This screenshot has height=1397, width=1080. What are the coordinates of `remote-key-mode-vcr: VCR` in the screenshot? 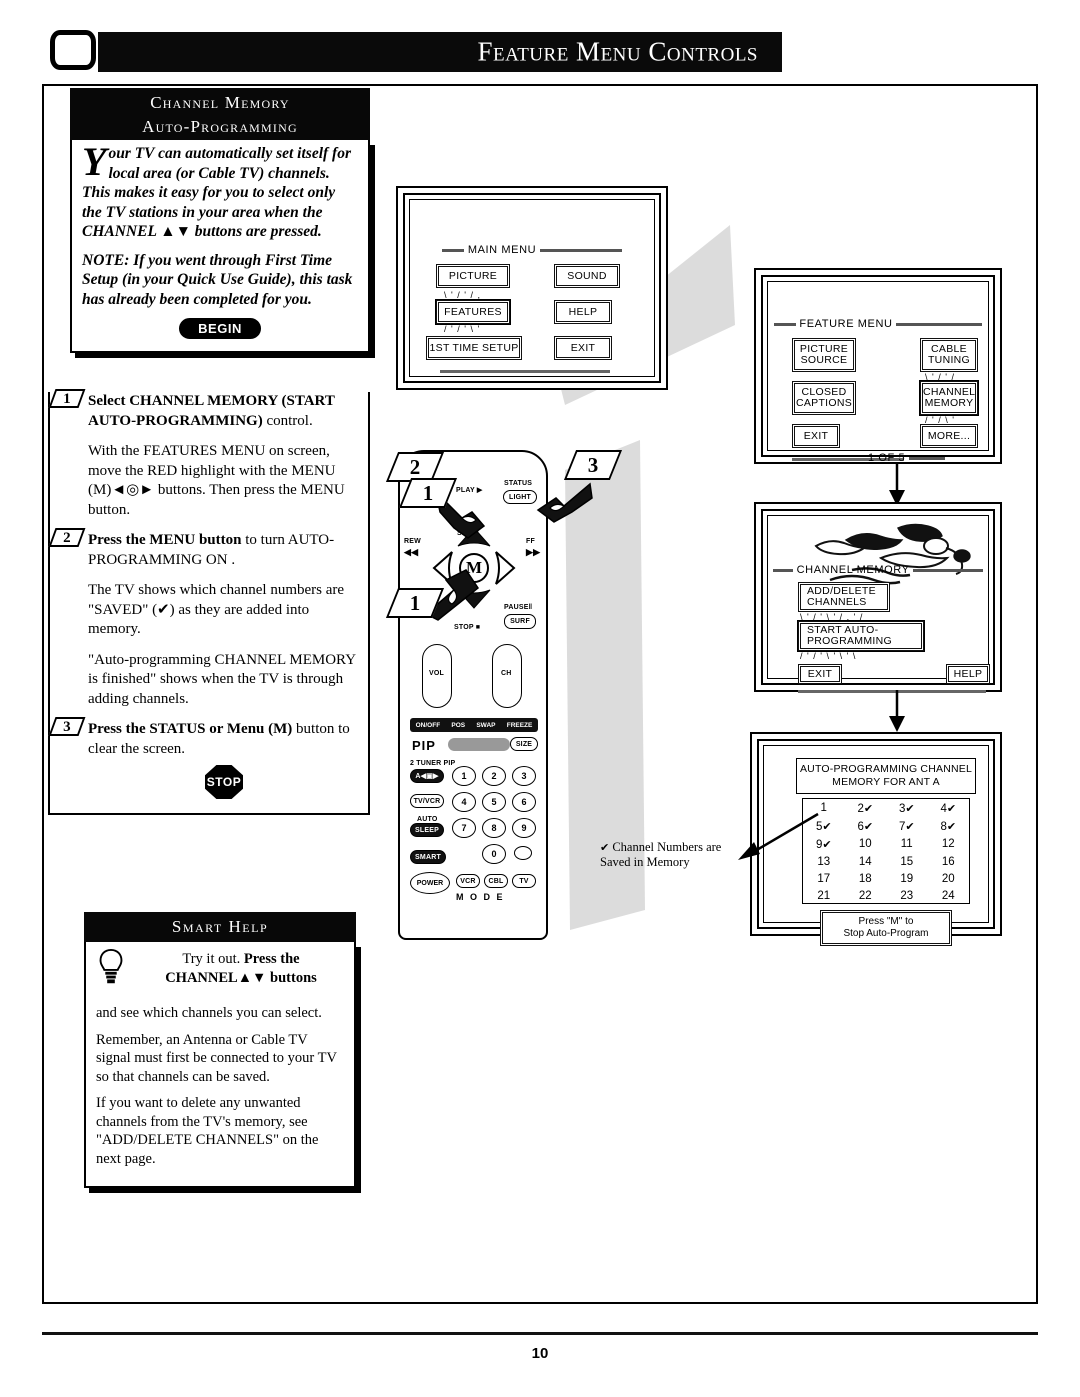 It's located at (468, 881).